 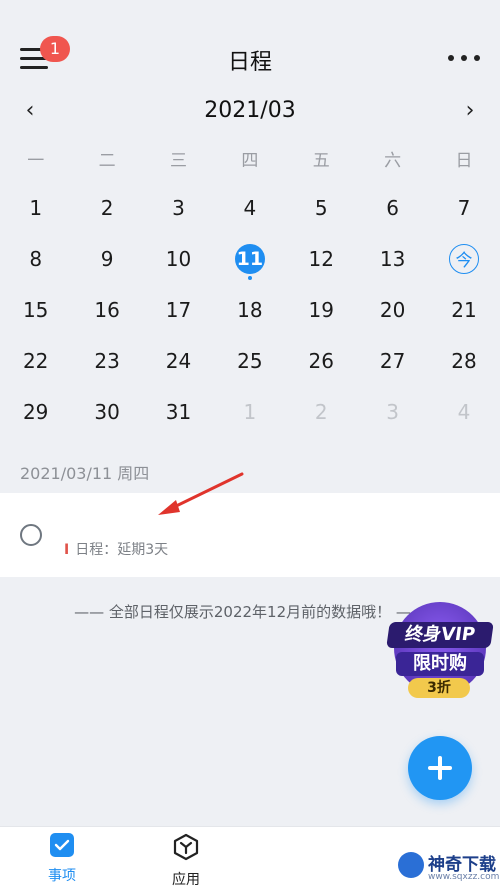 I want to click on plus-icon-vertical, so click(x=440, y=768).